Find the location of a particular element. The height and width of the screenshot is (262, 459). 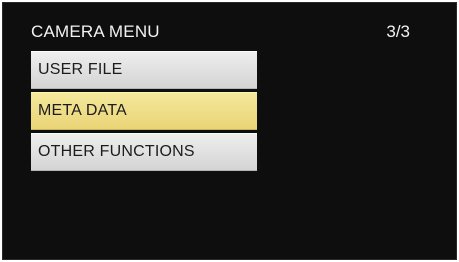

menu-item-meta-data: META DATA is located at coordinates (144, 111).